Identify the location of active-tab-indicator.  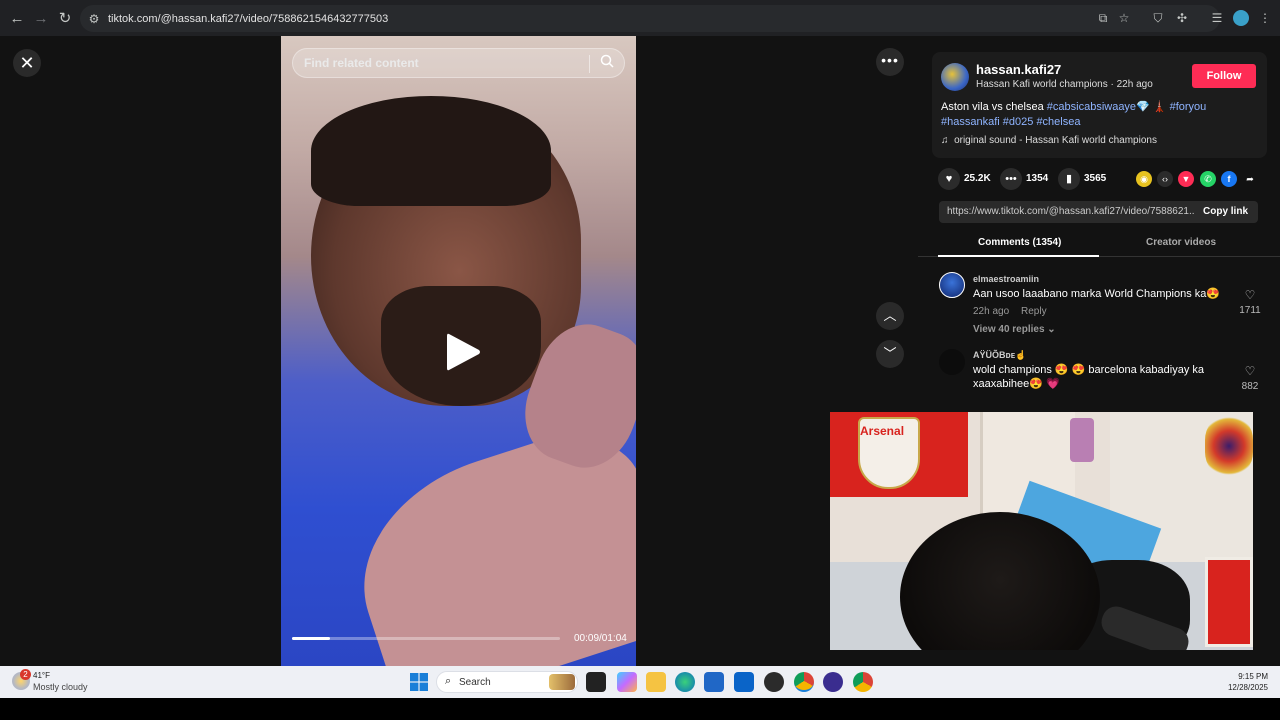
(1018, 256).